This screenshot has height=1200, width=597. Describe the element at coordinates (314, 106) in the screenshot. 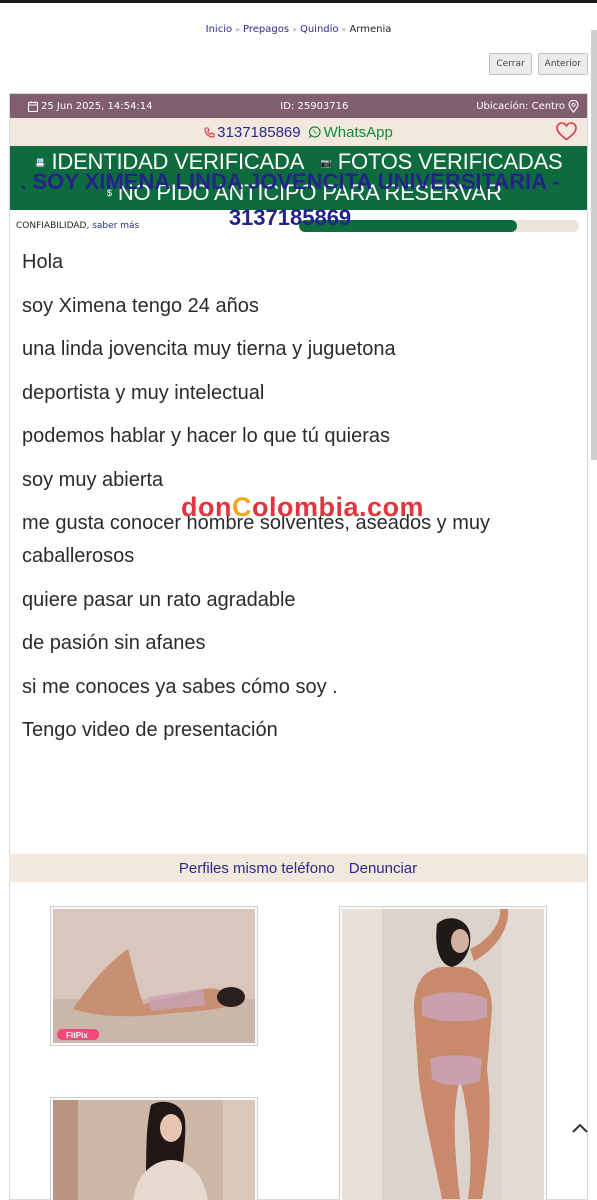

I see `ad-id: ID: 25903716` at that location.